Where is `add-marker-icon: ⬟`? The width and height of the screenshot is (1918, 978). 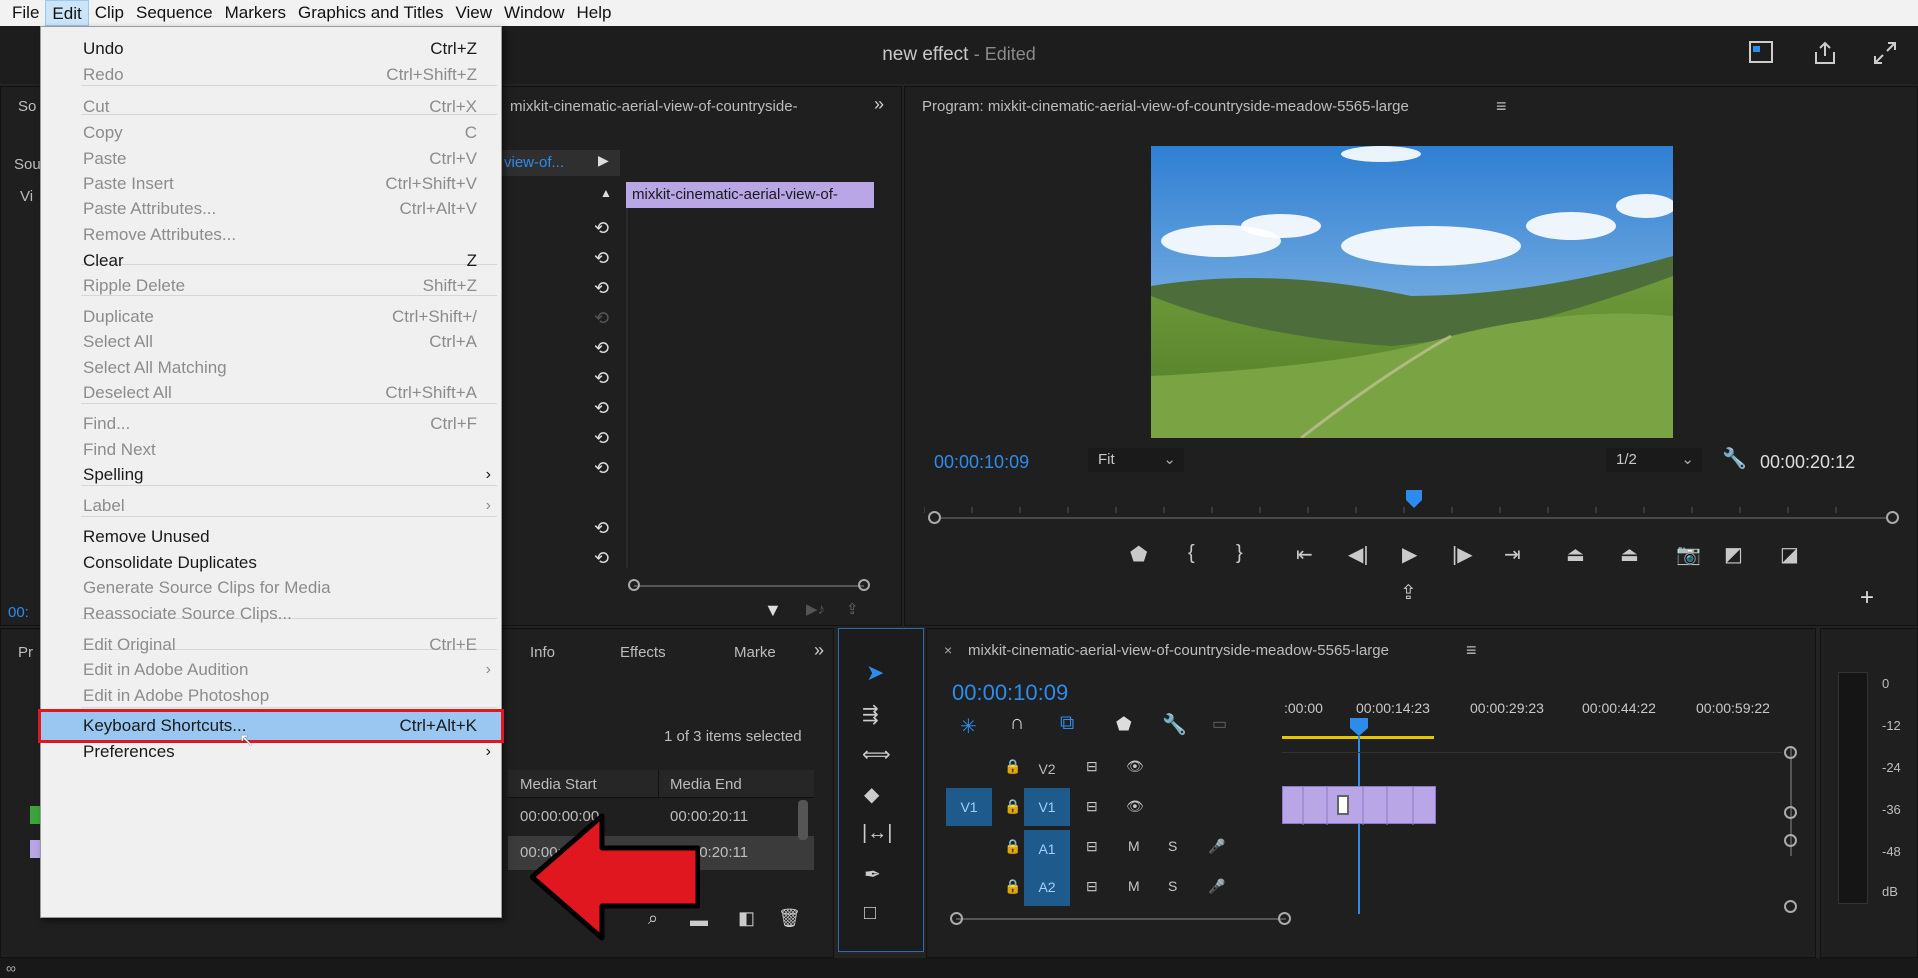
add-marker-icon: ⬟ is located at coordinates (1138, 554).